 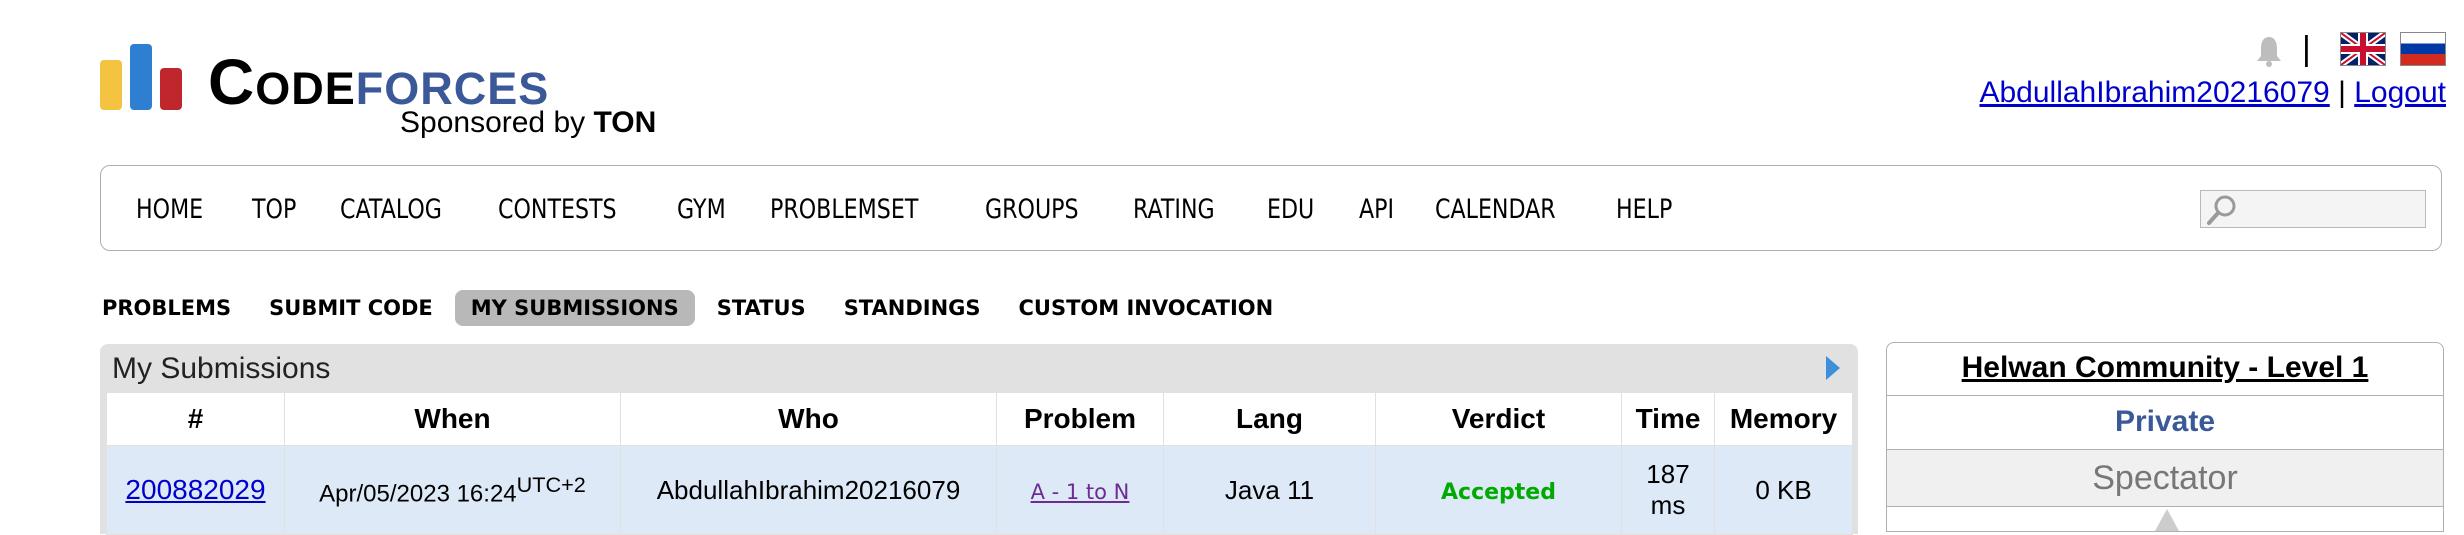 What do you see at coordinates (351, 308) in the screenshot?
I see `tab-submit-code: SUBMIT CODE` at bounding box center [351, 308].